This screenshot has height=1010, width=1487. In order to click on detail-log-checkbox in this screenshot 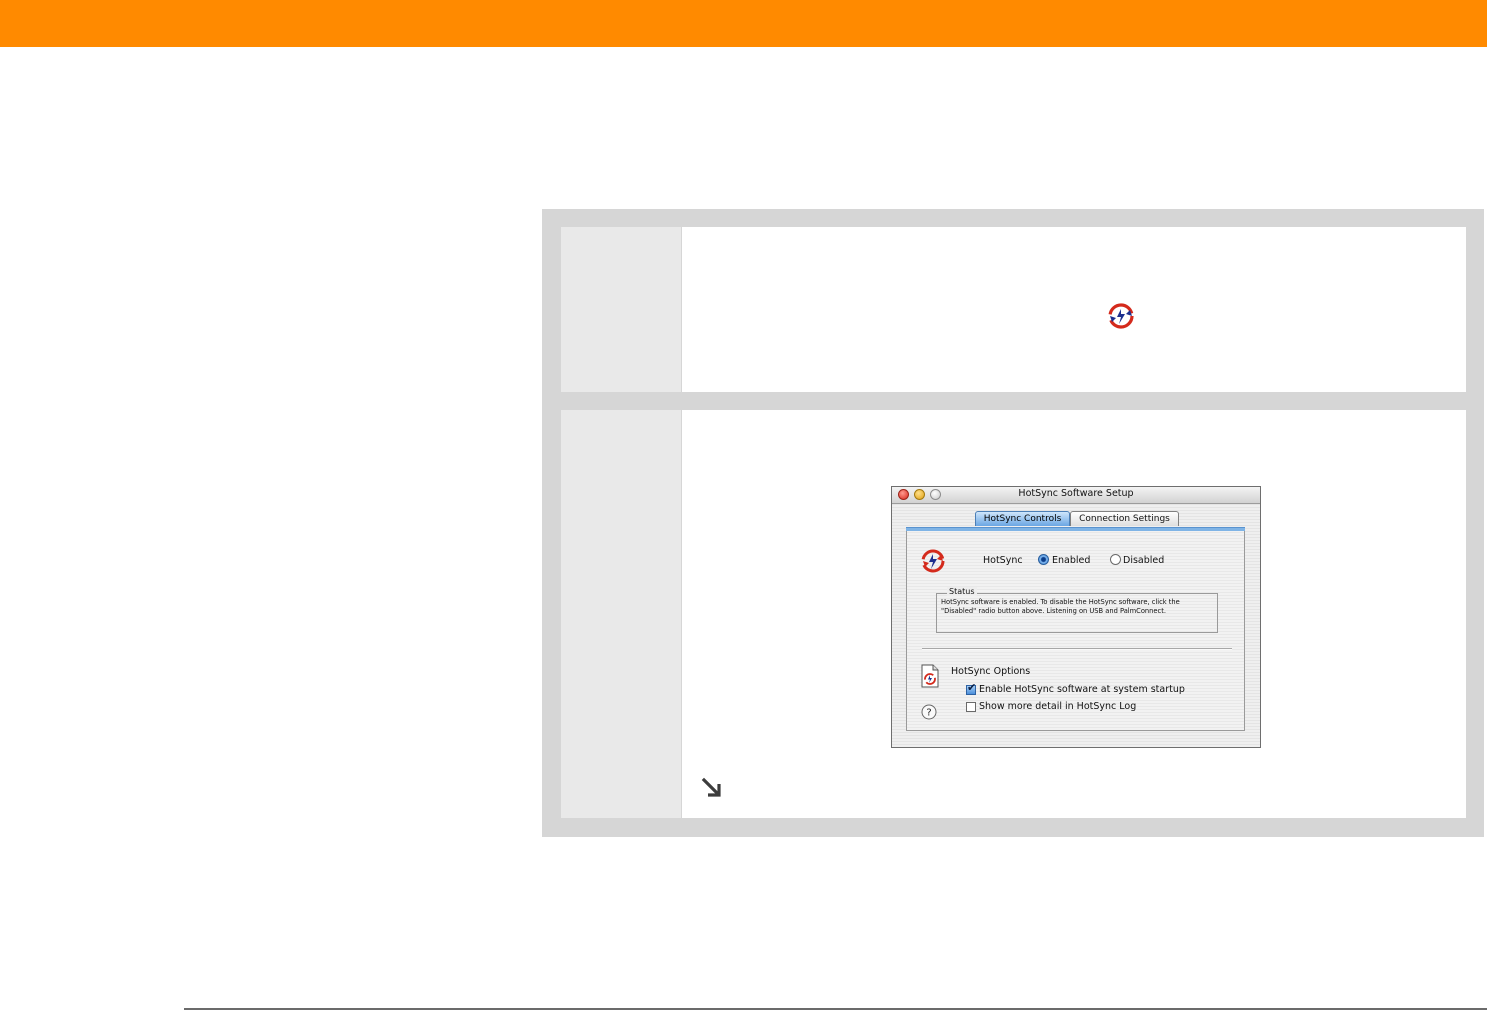, I will do `click(971, 707)`.